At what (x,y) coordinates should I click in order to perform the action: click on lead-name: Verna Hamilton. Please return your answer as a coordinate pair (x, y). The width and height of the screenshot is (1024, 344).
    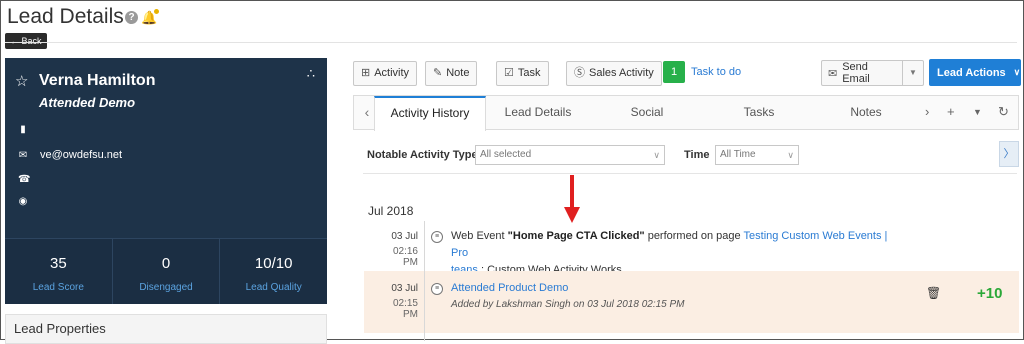
    Looking at the image, I should click on (97, 80).